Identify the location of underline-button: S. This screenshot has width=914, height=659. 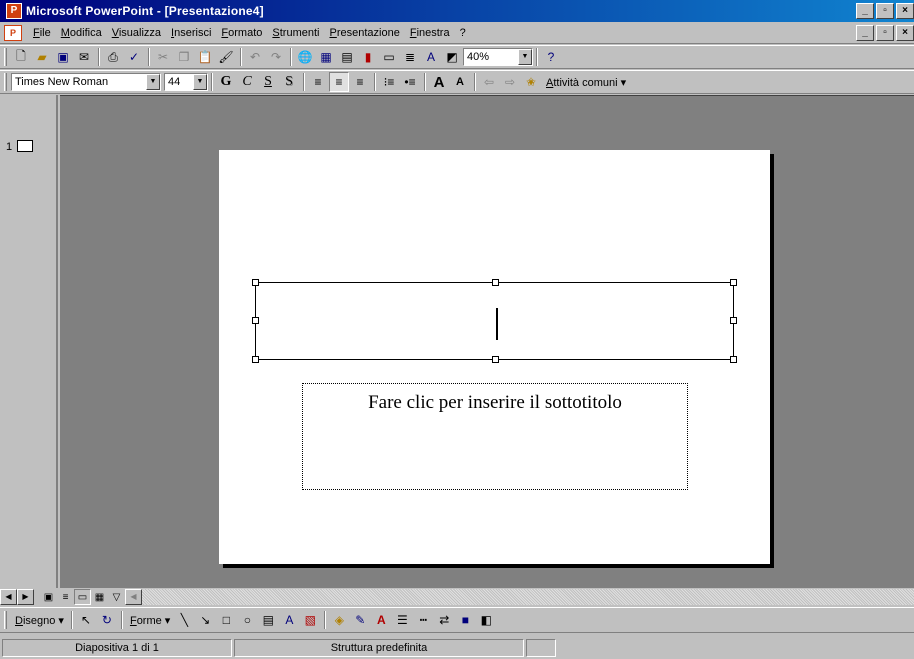
(268, 82).